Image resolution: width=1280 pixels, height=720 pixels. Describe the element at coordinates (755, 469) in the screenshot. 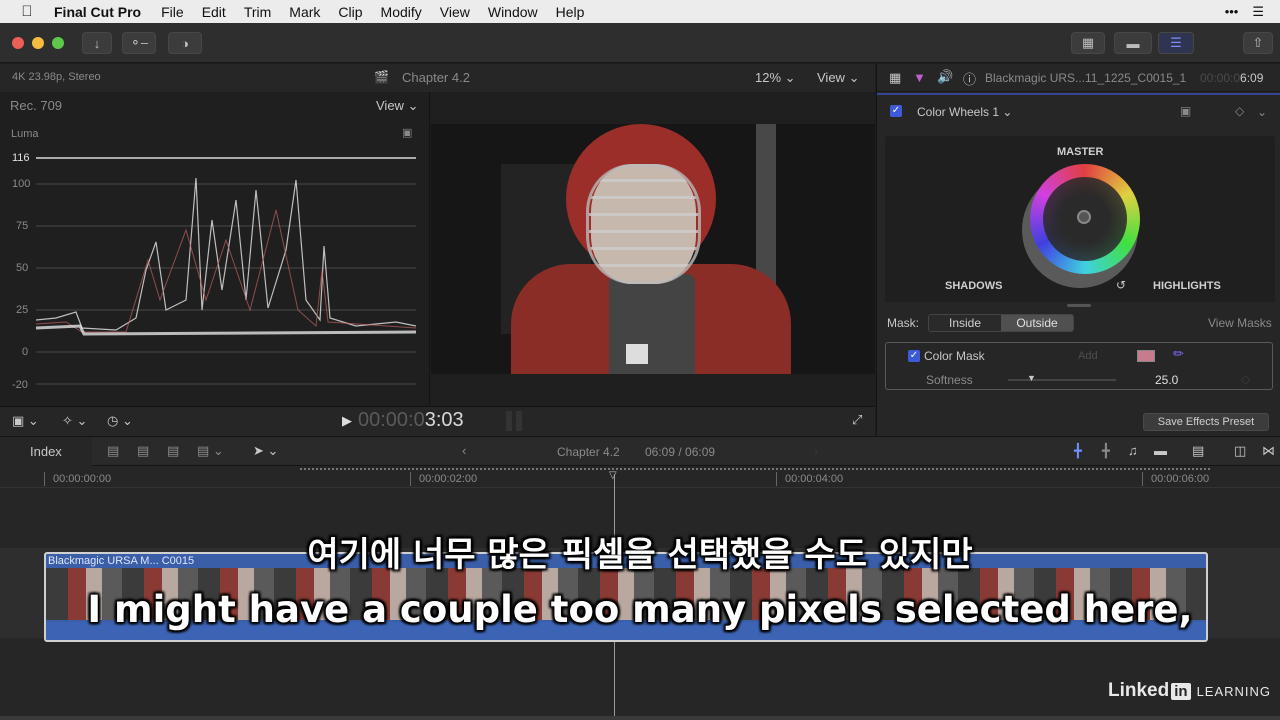

I see `render-indicator` at that location.